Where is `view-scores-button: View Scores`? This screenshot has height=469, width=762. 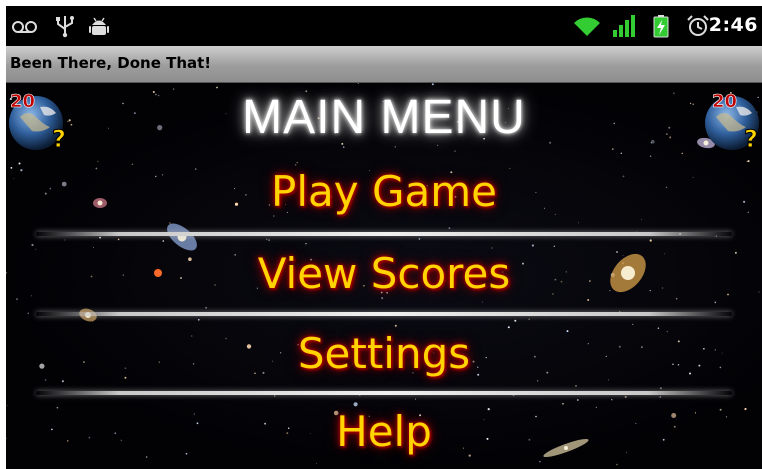
view-scores-button: View Scores is located at coordinates (384, 273).